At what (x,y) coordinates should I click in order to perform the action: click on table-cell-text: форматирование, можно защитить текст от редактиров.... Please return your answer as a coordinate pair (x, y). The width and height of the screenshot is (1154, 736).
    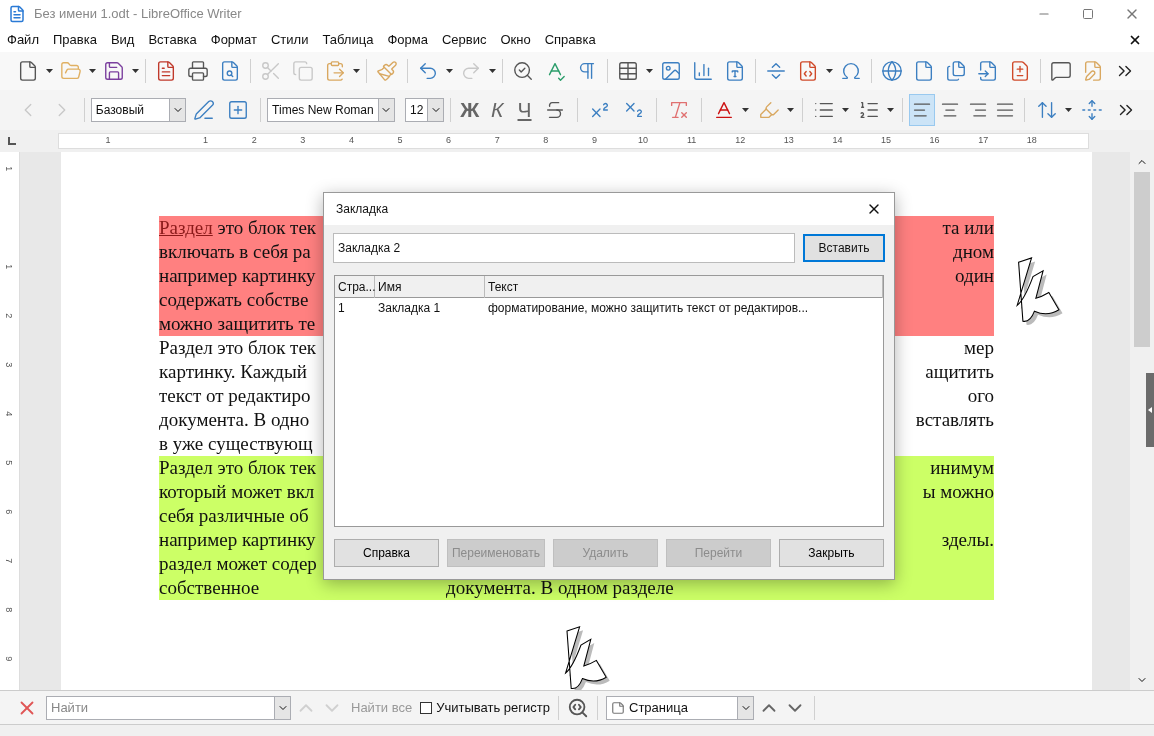
    Looking at the image, I should click on (648, 308).